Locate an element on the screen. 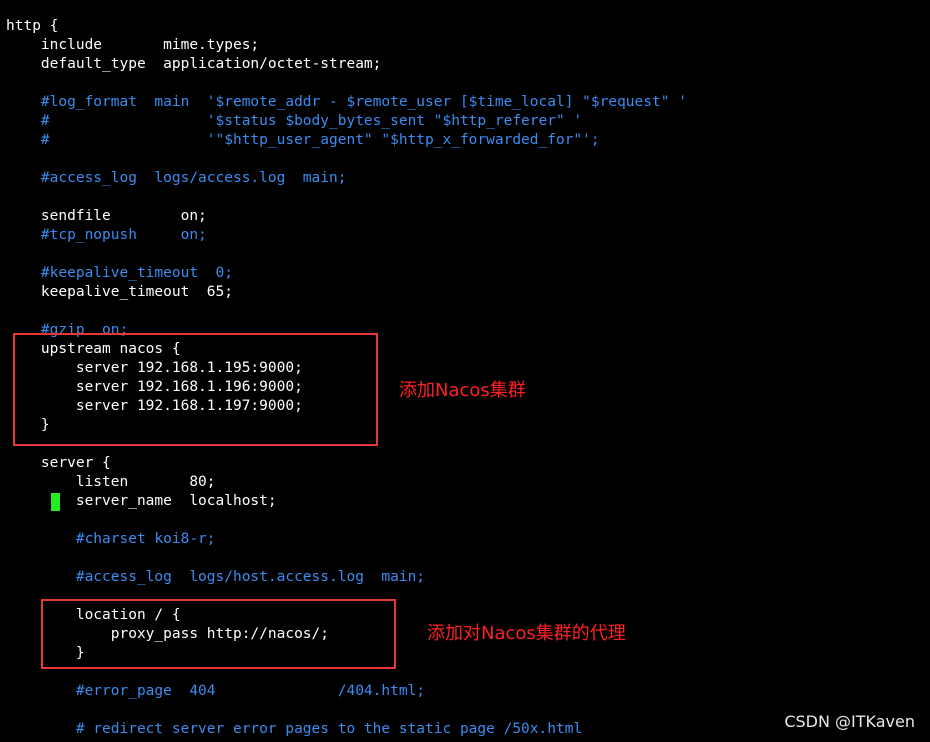 This screenshot has width=930, height=742. upstream-highlight-box is located at coordinates (195, 389).